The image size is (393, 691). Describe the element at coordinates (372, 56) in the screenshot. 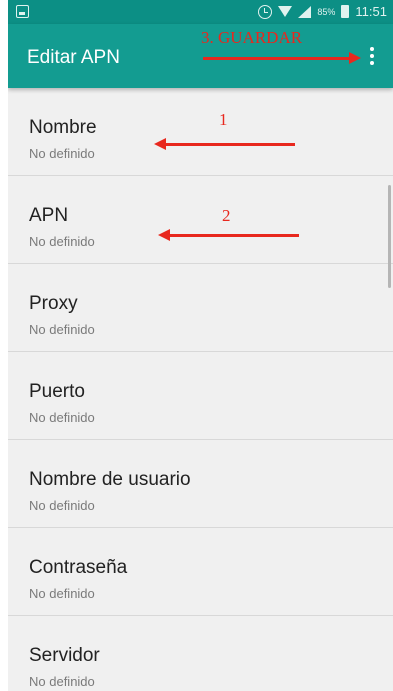

I see `more-vert-icon` at that location.